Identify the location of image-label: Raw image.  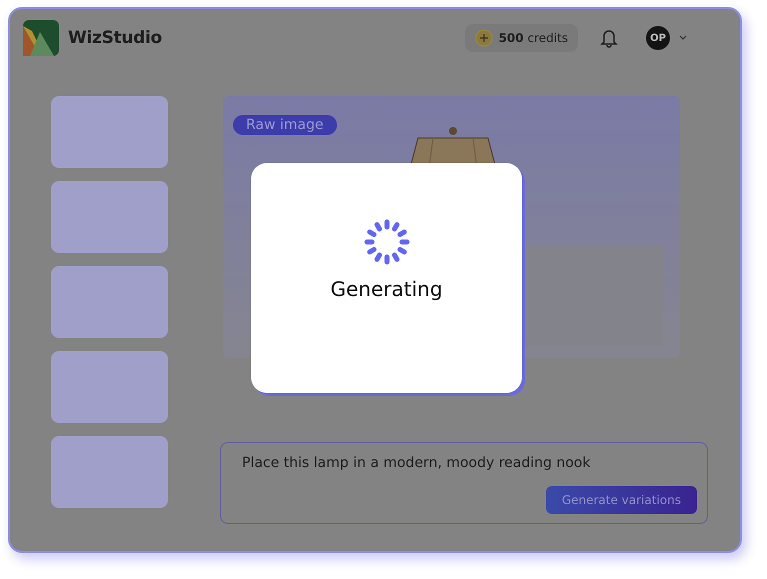
(285, 125).